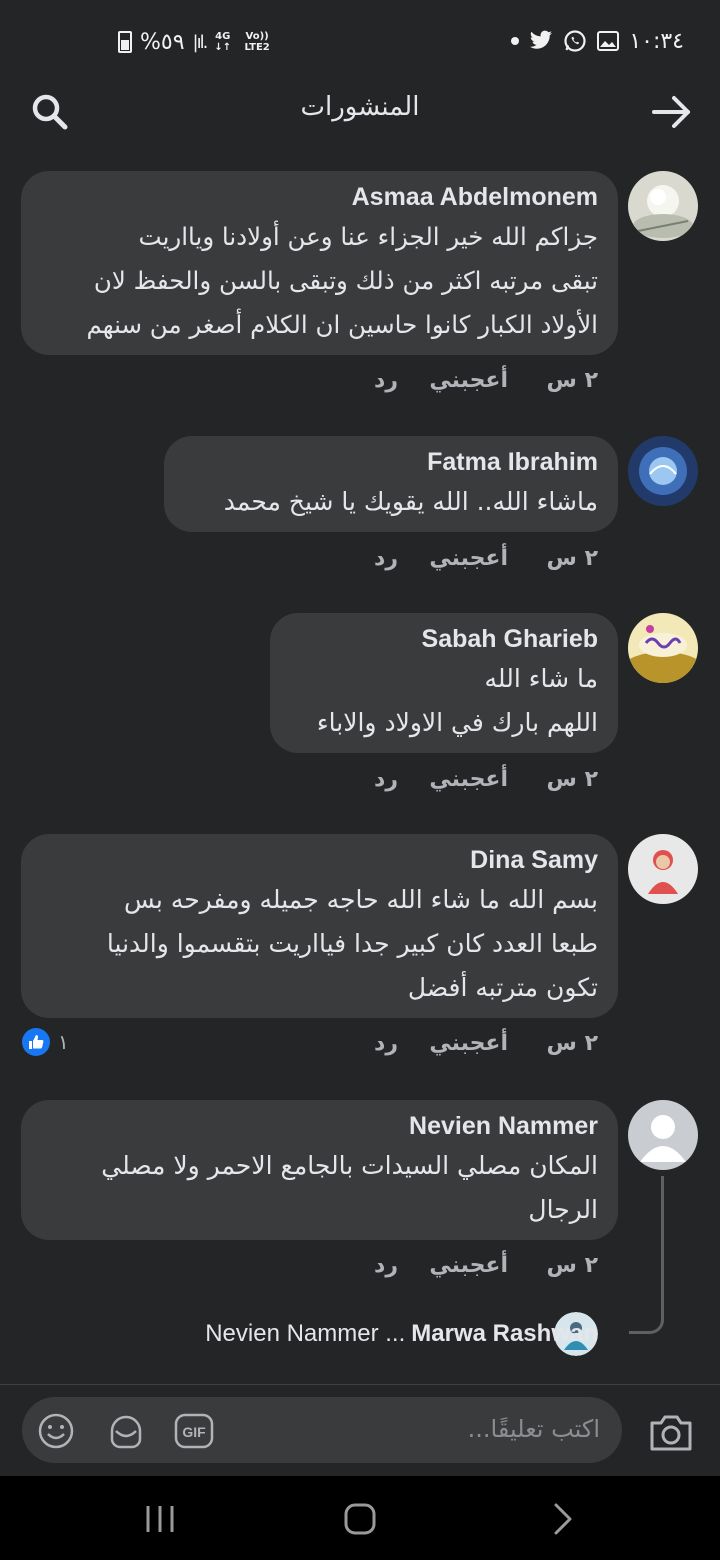 The width and height of the screenshot is (720, 1560). What do you see at coordinates (575, 41) in the screenshot?
I see `whatsapp-icon` at bounding box center [575, 41].